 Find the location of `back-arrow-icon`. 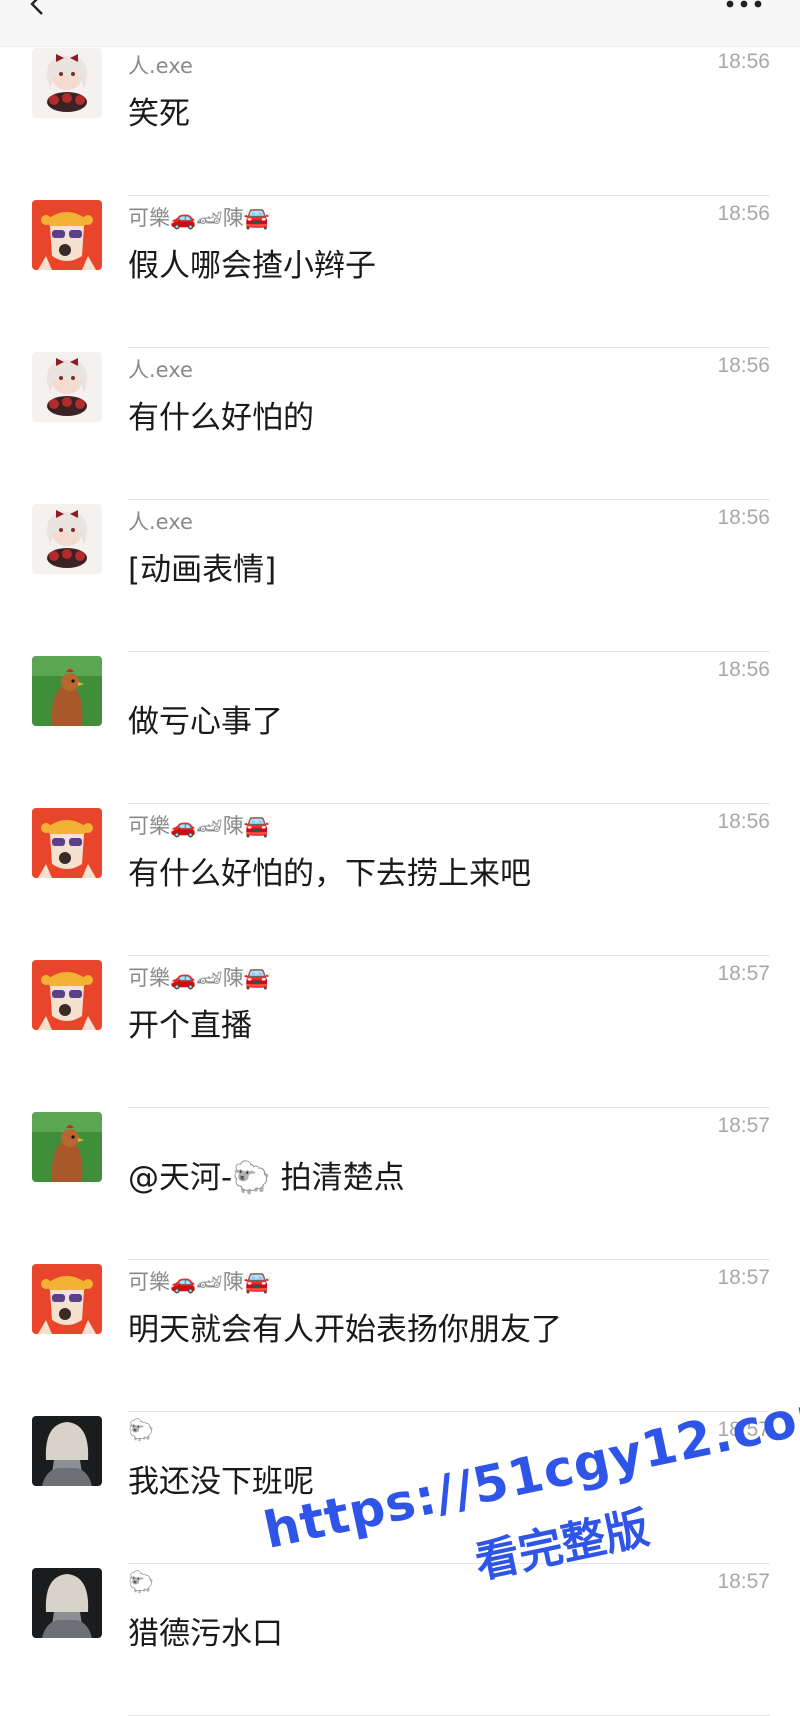

back-arrow-icon is located at coordinates (37, 8).